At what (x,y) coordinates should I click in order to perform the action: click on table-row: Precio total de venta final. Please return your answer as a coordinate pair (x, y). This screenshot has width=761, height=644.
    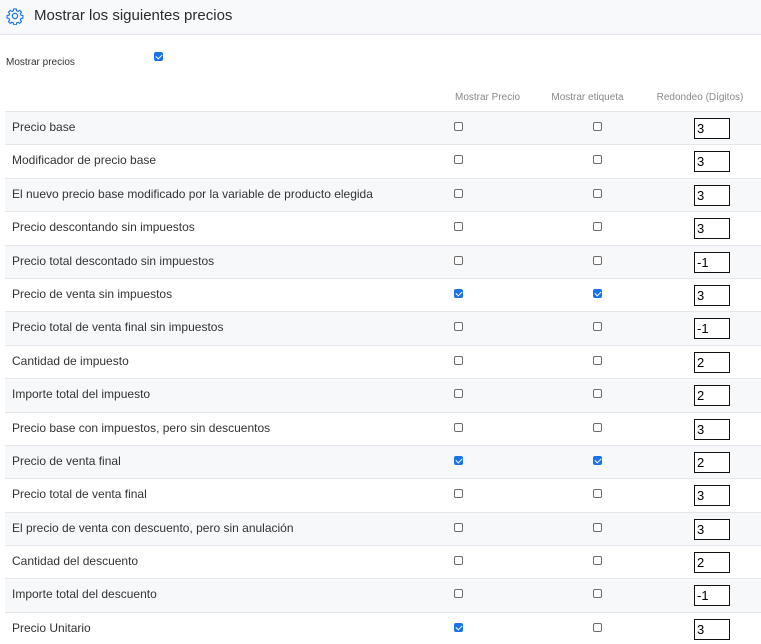
    Looking at the image, I should click on (383, 495).